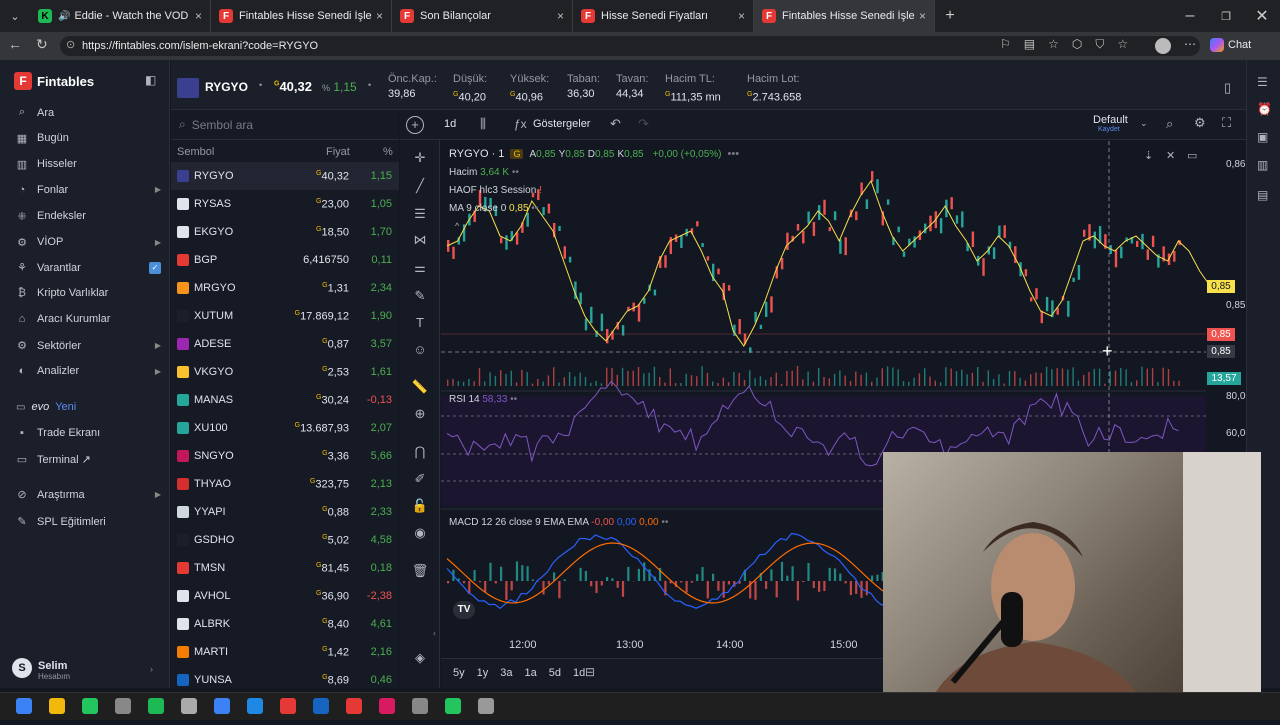 This screenshot has height=725, width=1280. I want to click on col-pct-header: %, so click(388, 152).